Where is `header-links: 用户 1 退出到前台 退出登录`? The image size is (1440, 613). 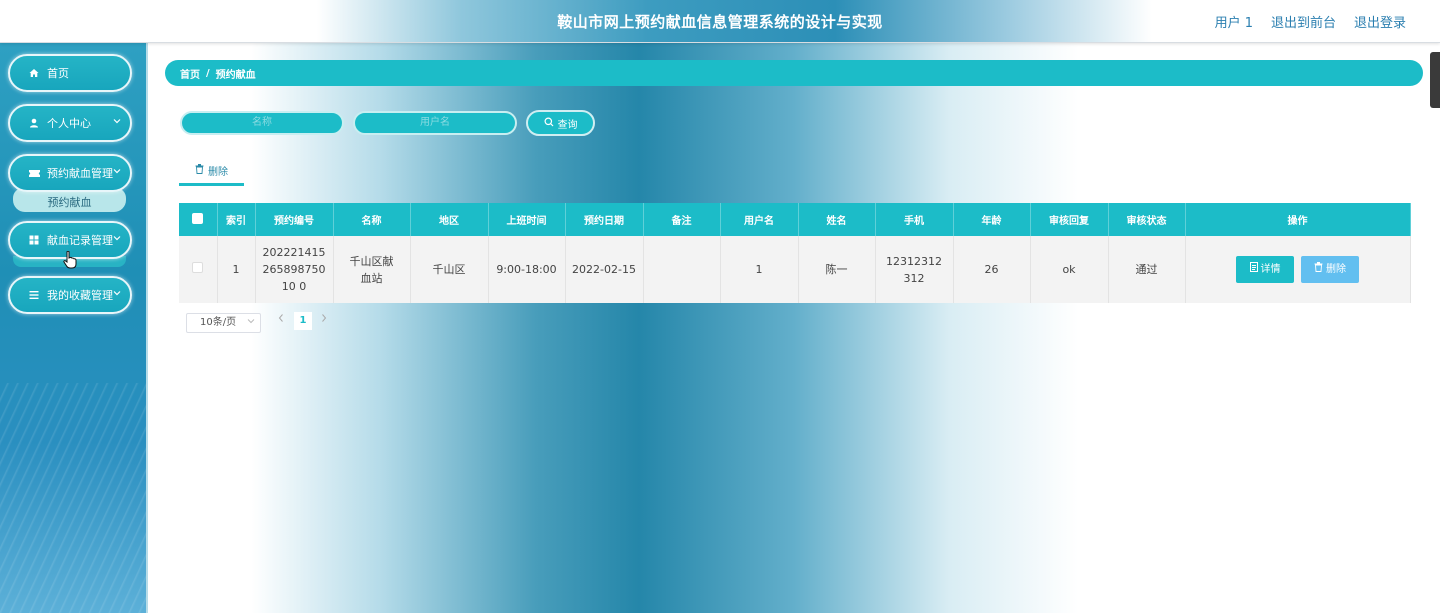
header-links: 用户 1 退出到前台 退出登录 is located at coordinates (1310, 21).